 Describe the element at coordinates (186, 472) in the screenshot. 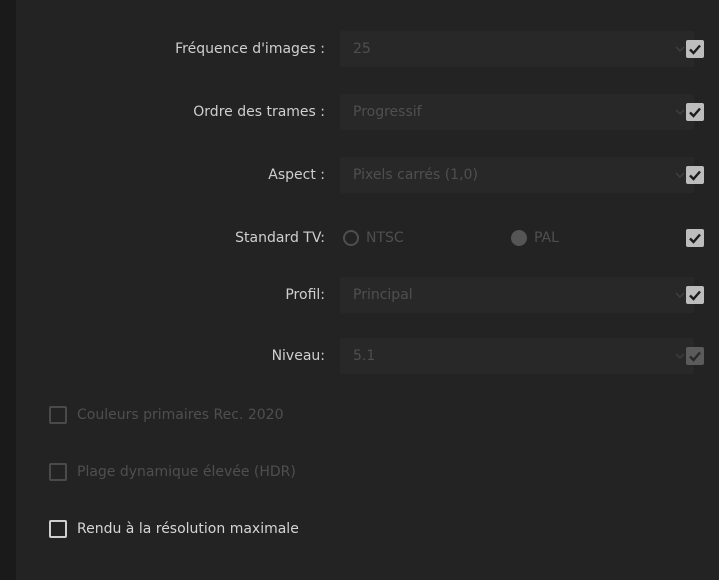

I see `hdr-label: Plage dynamique élevée (HDR)` at that location.